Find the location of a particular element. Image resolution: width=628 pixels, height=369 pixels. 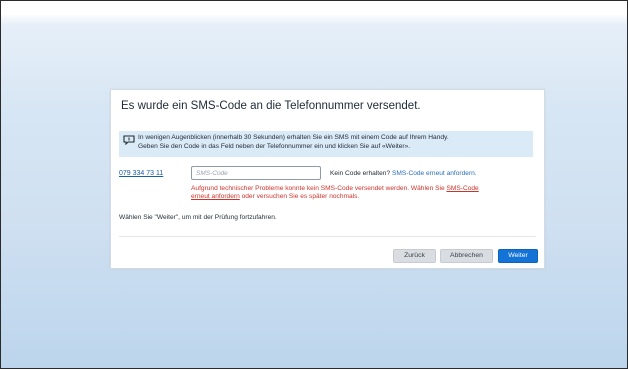

next-button: Weiter is located at coordinates (518, 256).